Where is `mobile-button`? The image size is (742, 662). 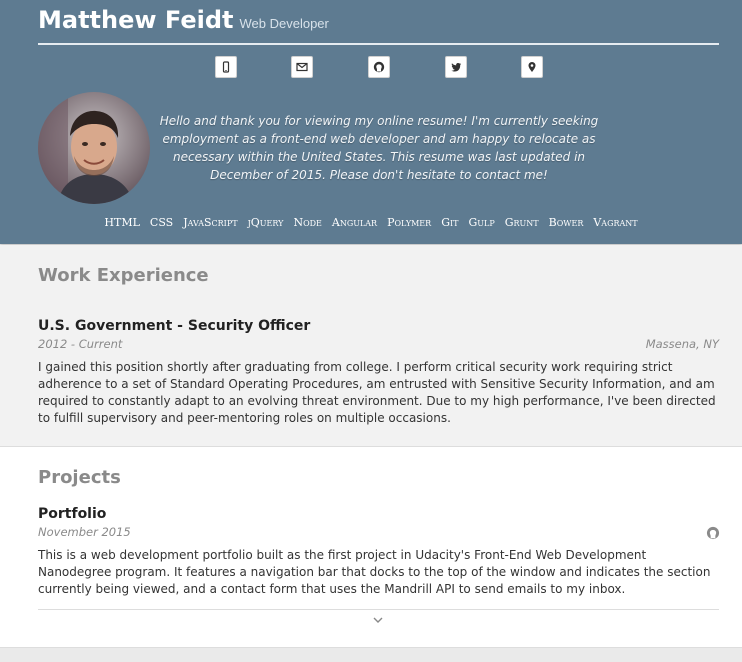 mobile-button is located at coordinates (226, 67).